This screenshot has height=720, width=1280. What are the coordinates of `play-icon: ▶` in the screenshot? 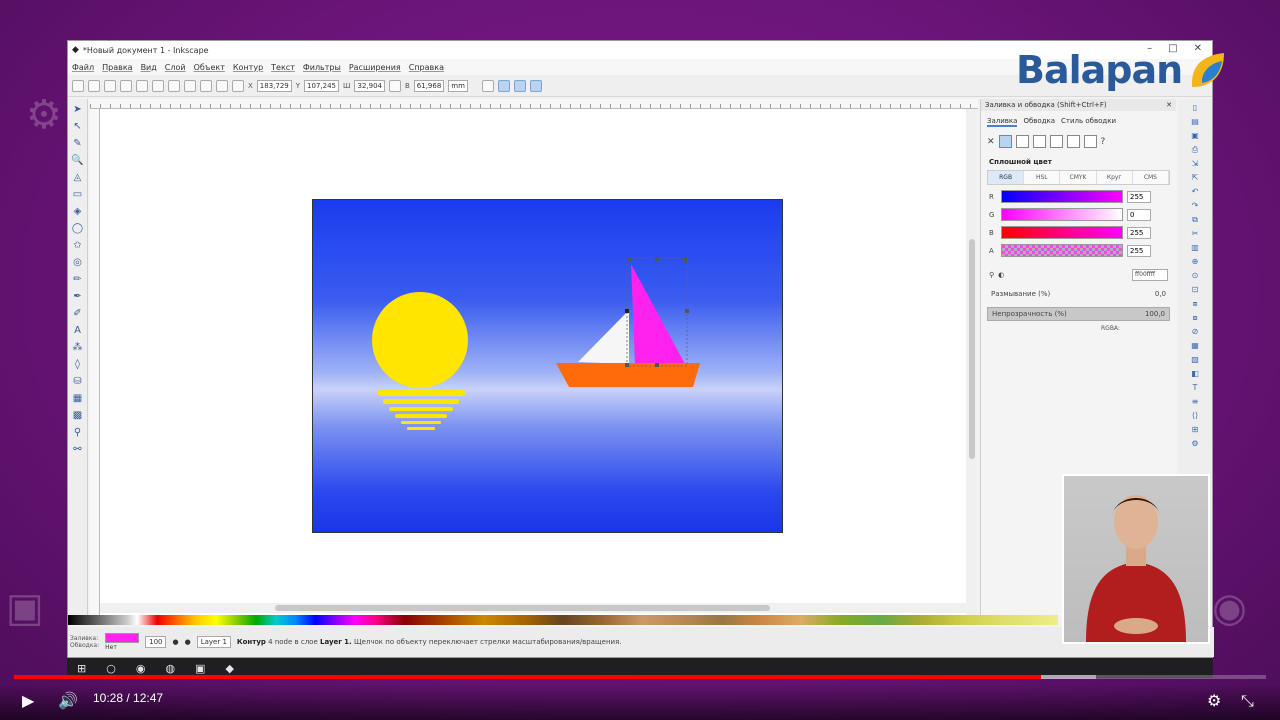 It's located at (28, 701).